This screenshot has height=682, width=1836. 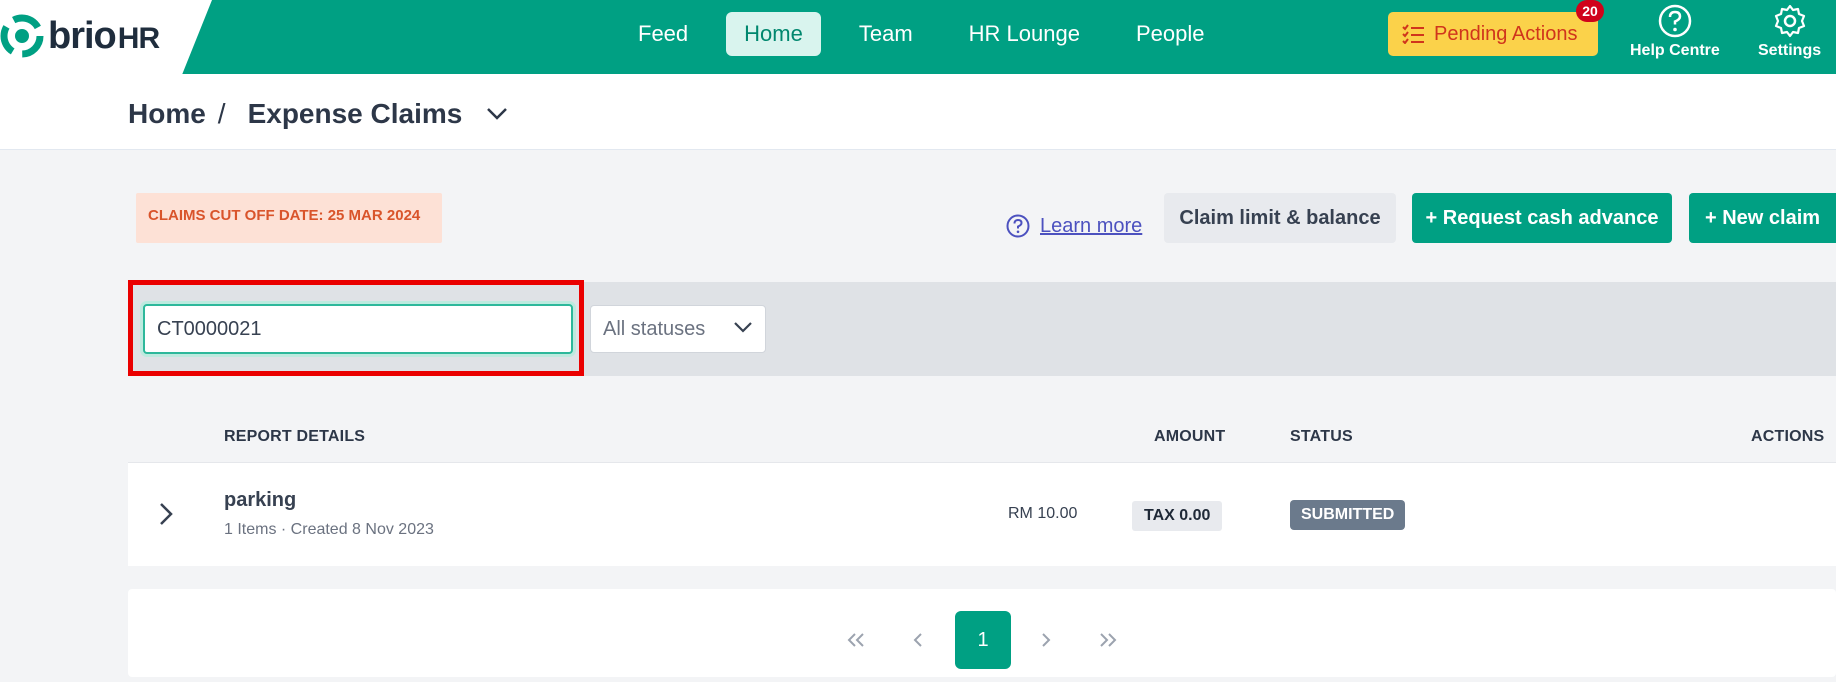 What do you see at coordinates (1280, 218) in the screenshot?
I see `claim-limit-balance-button: Claim limit & balance` at bounding box center [1280, 218].